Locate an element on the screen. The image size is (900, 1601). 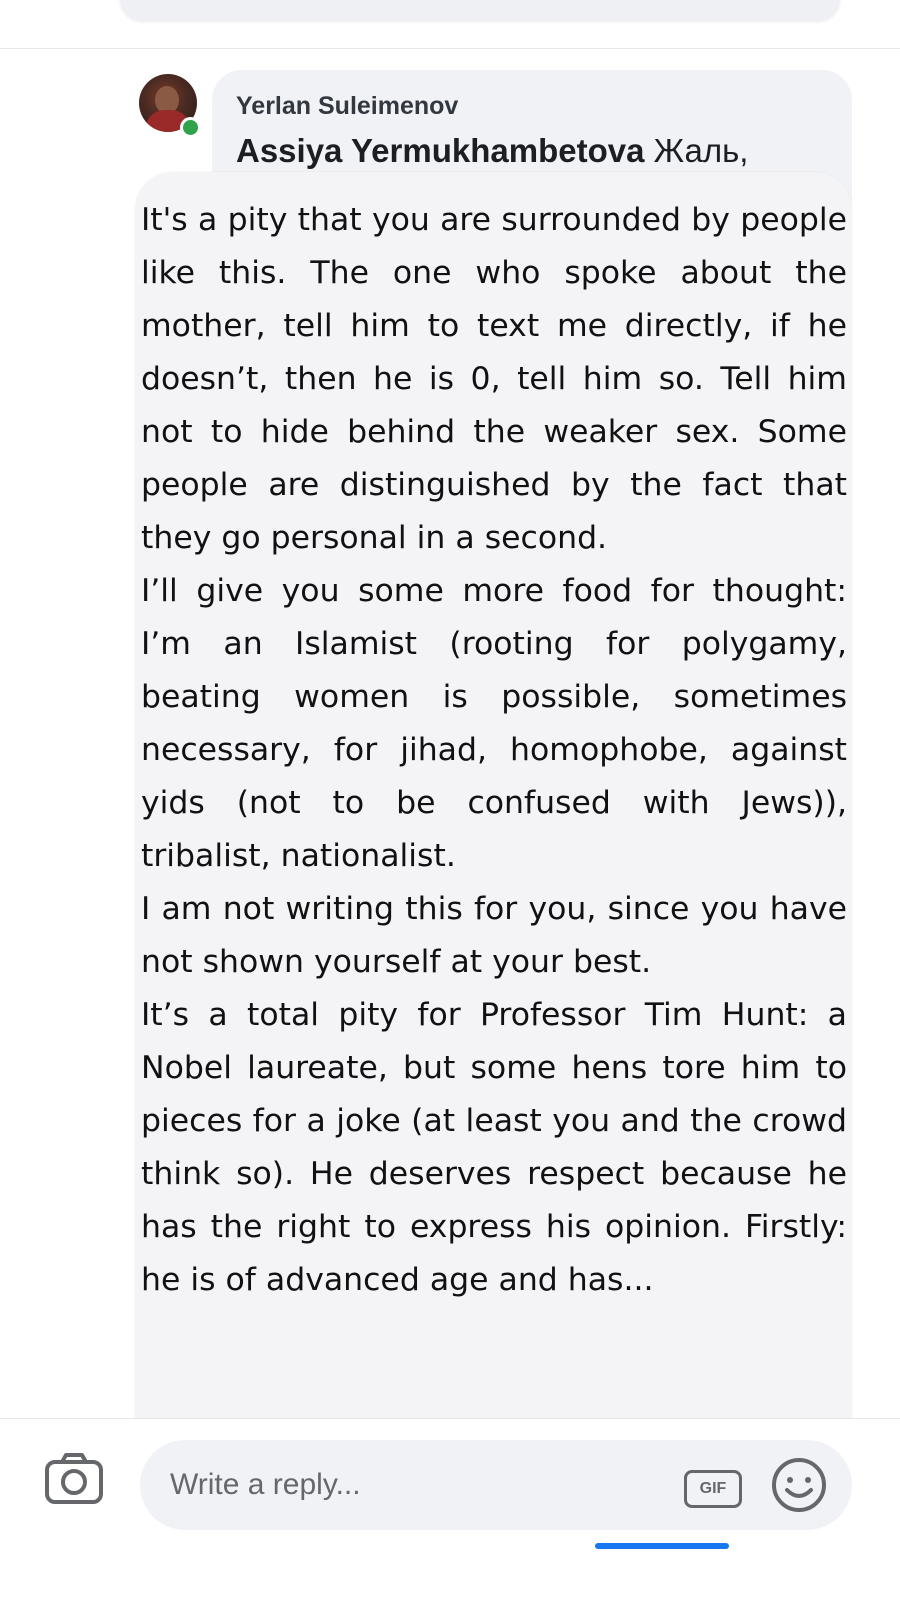
comment-author: Yerlan Suleimenov is located at coordinates (347, 106).